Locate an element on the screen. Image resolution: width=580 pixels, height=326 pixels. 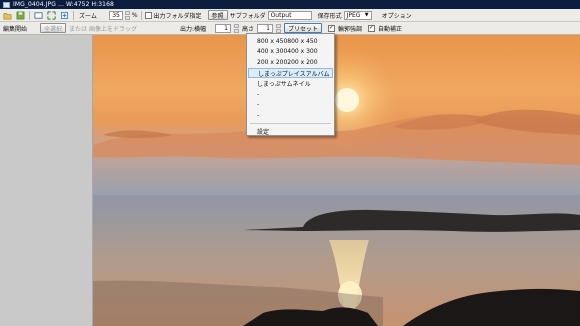
fit-window-icon is located at coordinates (38, 15).